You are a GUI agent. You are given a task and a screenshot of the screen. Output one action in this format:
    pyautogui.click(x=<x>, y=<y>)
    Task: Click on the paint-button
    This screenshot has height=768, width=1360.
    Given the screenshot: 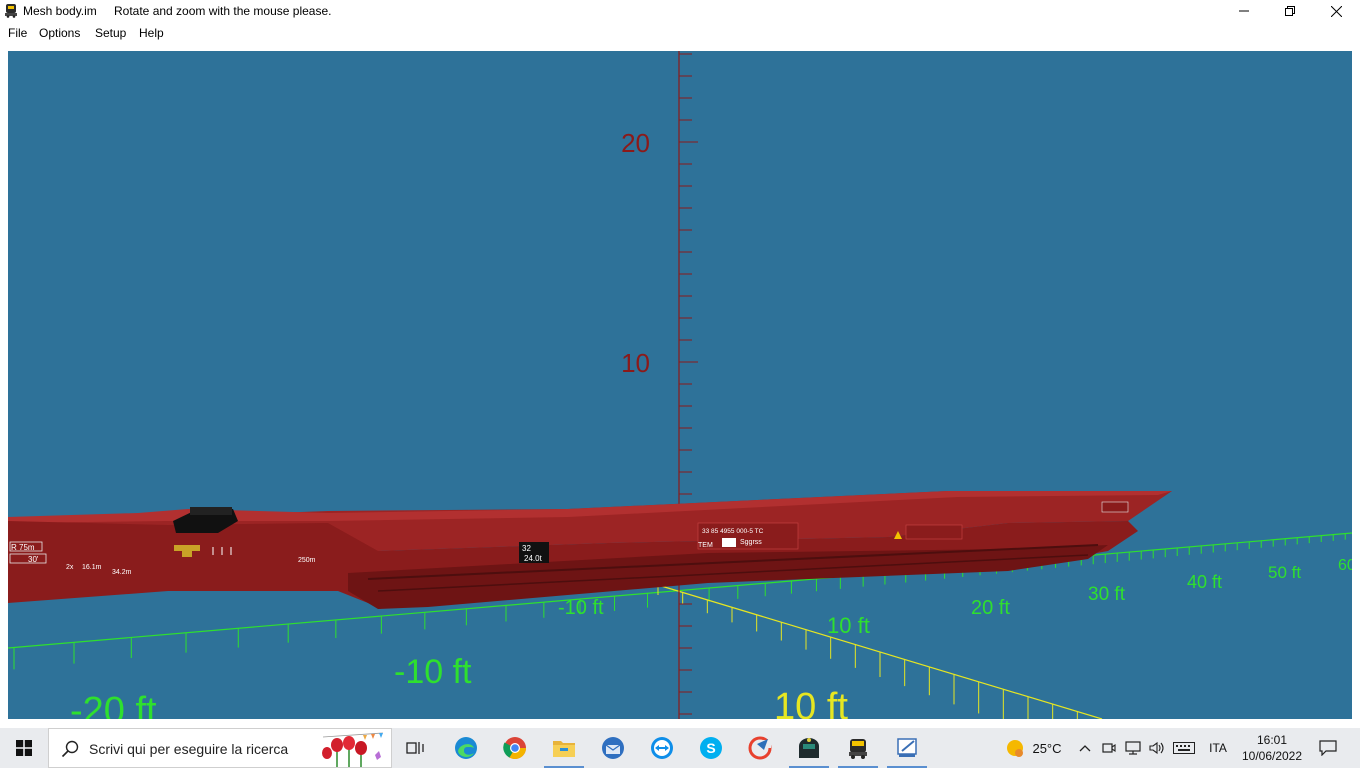 What is the action you would take?
    pyautogui.click(x=907, y=748)
    